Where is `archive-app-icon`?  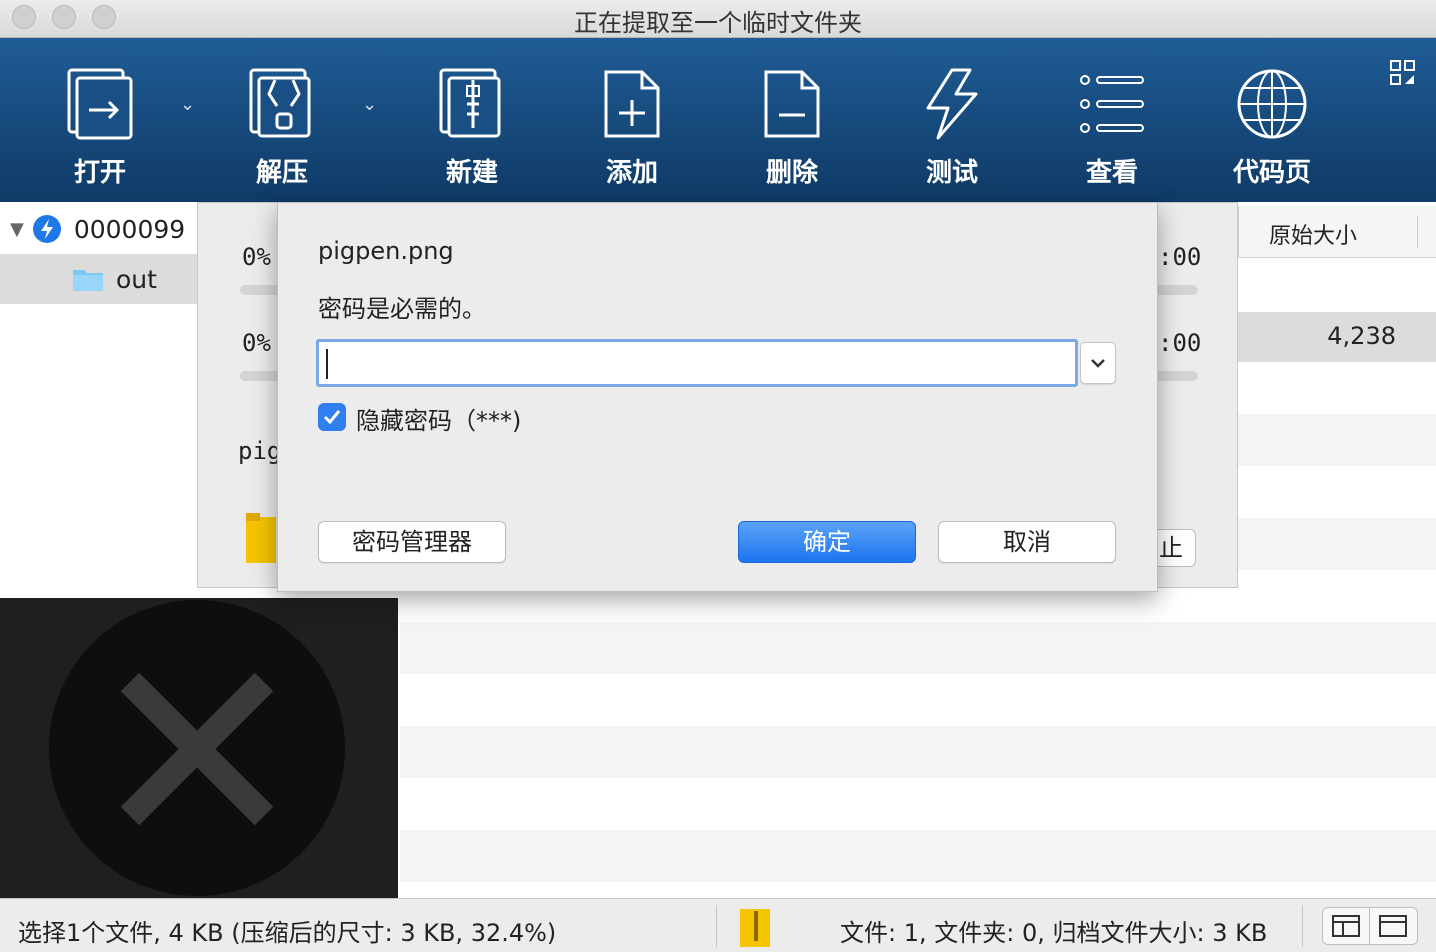 archive-app-icon is located at coordinates (46, 229).